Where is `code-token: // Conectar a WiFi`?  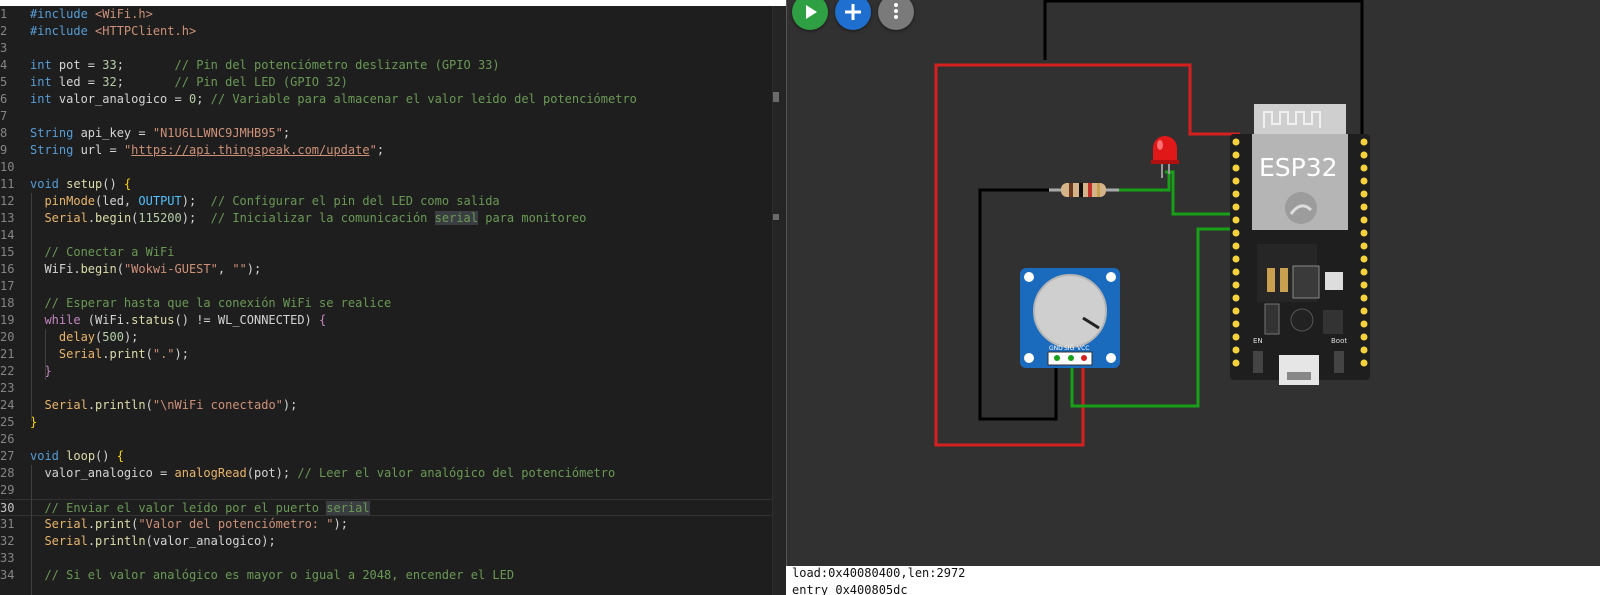
code-token: // Conectar a WiFi is located at coordinates (109, 252).